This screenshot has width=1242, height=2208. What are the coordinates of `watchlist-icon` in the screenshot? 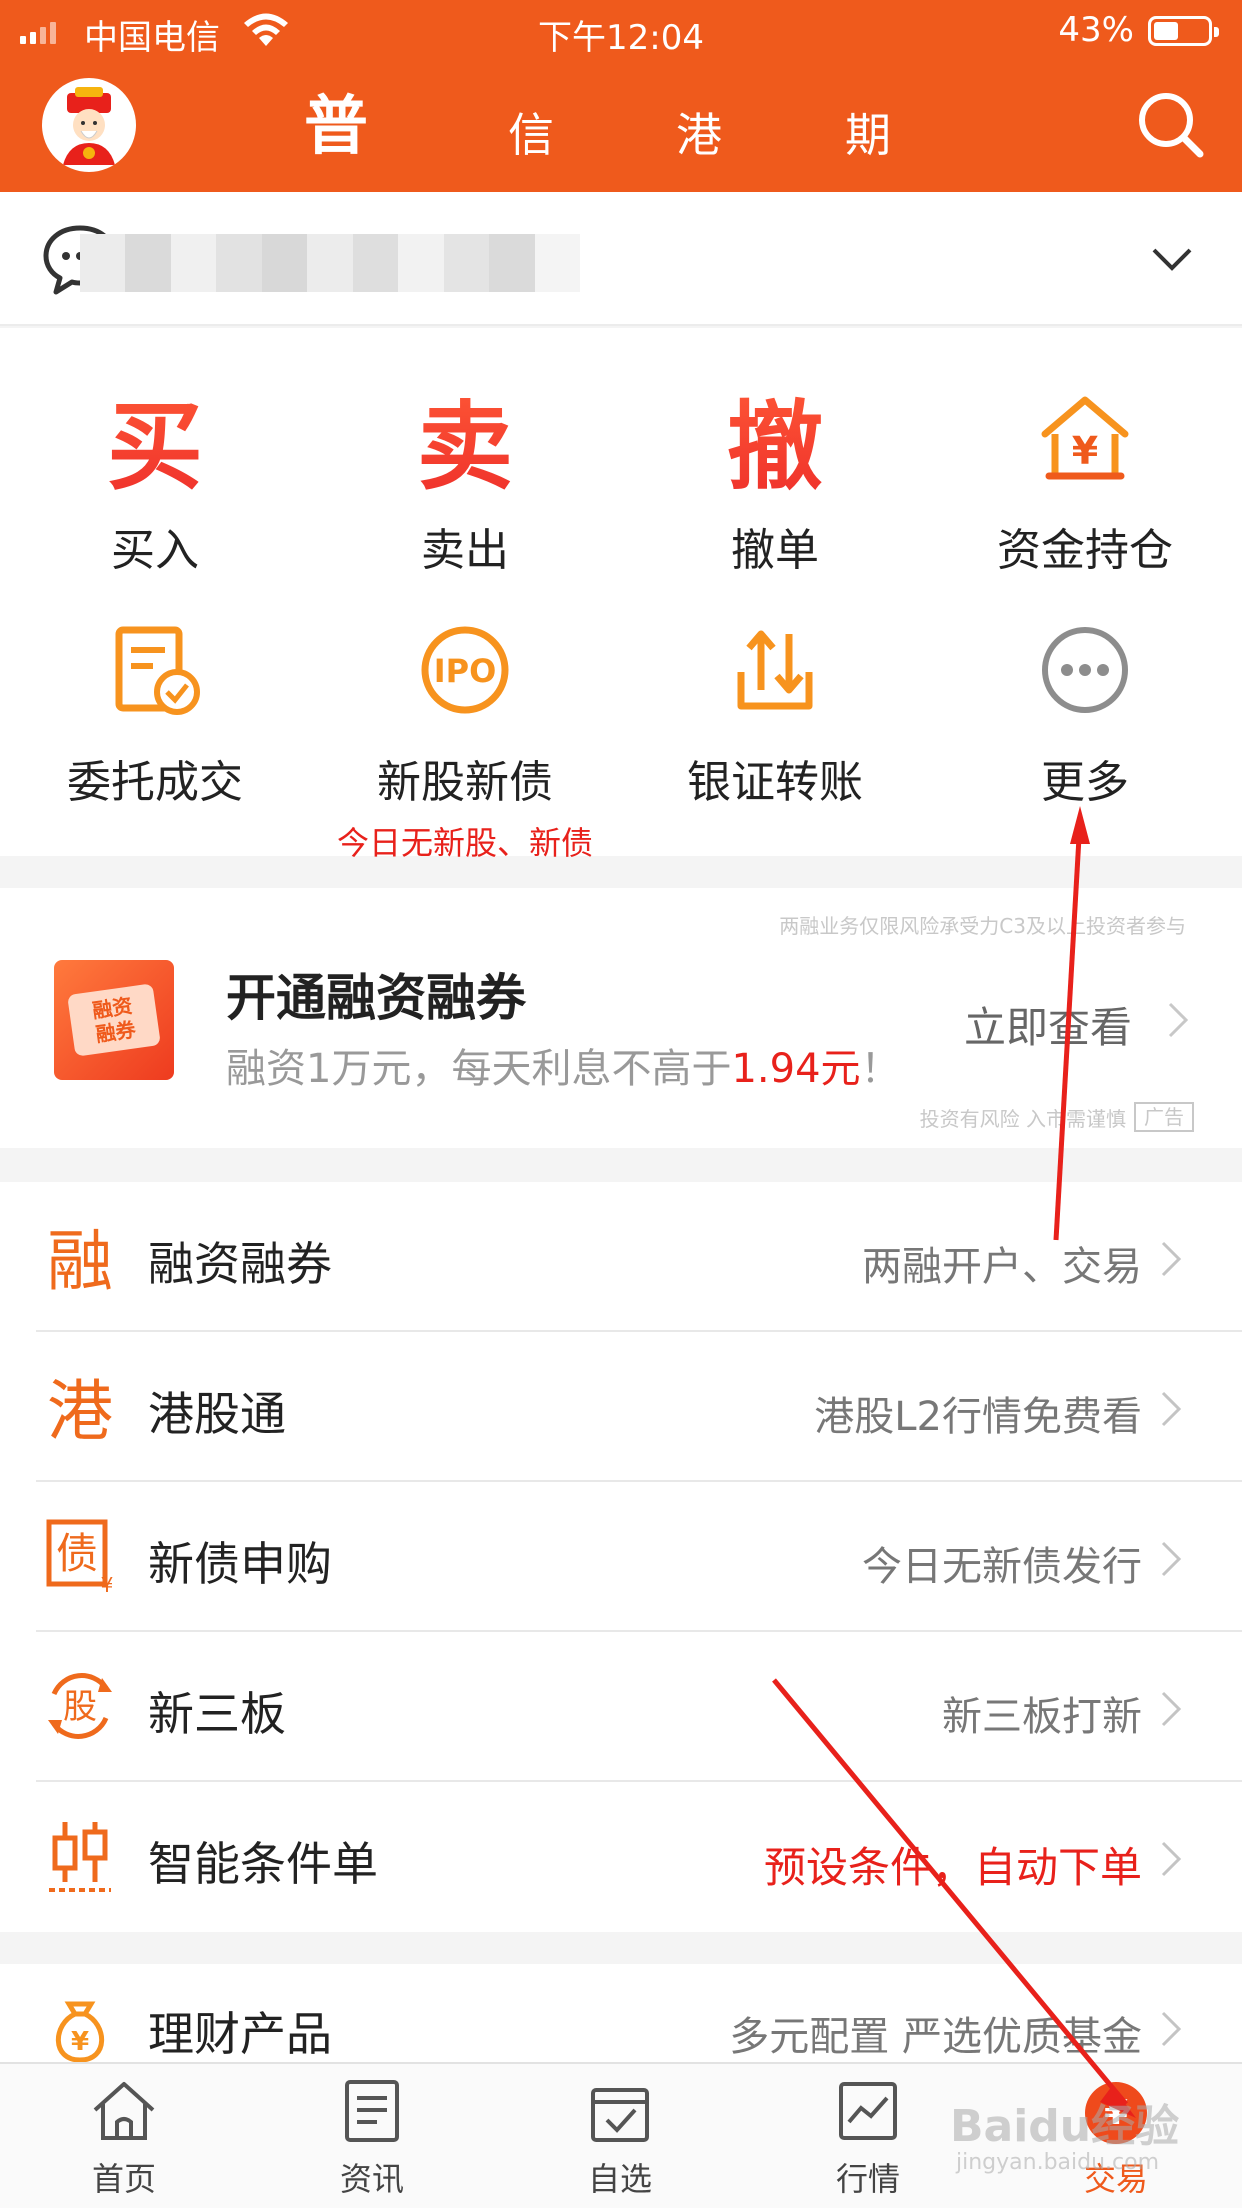 It's located at (620, 2115).